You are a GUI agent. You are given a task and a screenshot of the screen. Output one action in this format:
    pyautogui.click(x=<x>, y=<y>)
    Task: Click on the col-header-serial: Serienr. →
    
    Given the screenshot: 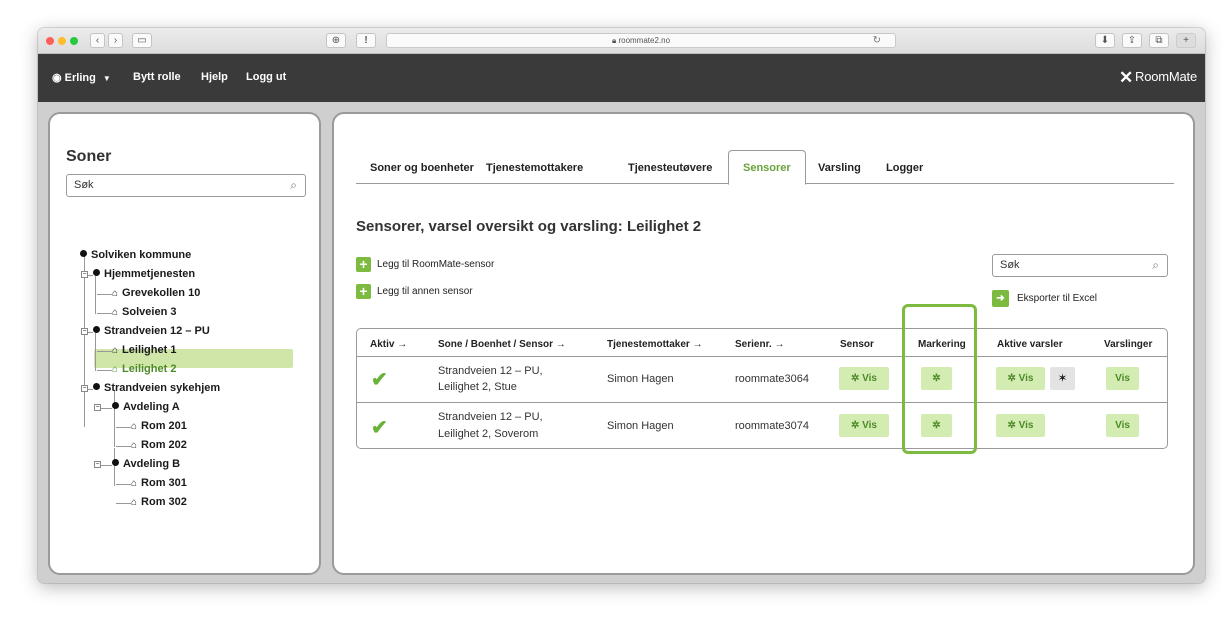 What is the action you would take?
    pyautogui.click(x=759, y=344)
    